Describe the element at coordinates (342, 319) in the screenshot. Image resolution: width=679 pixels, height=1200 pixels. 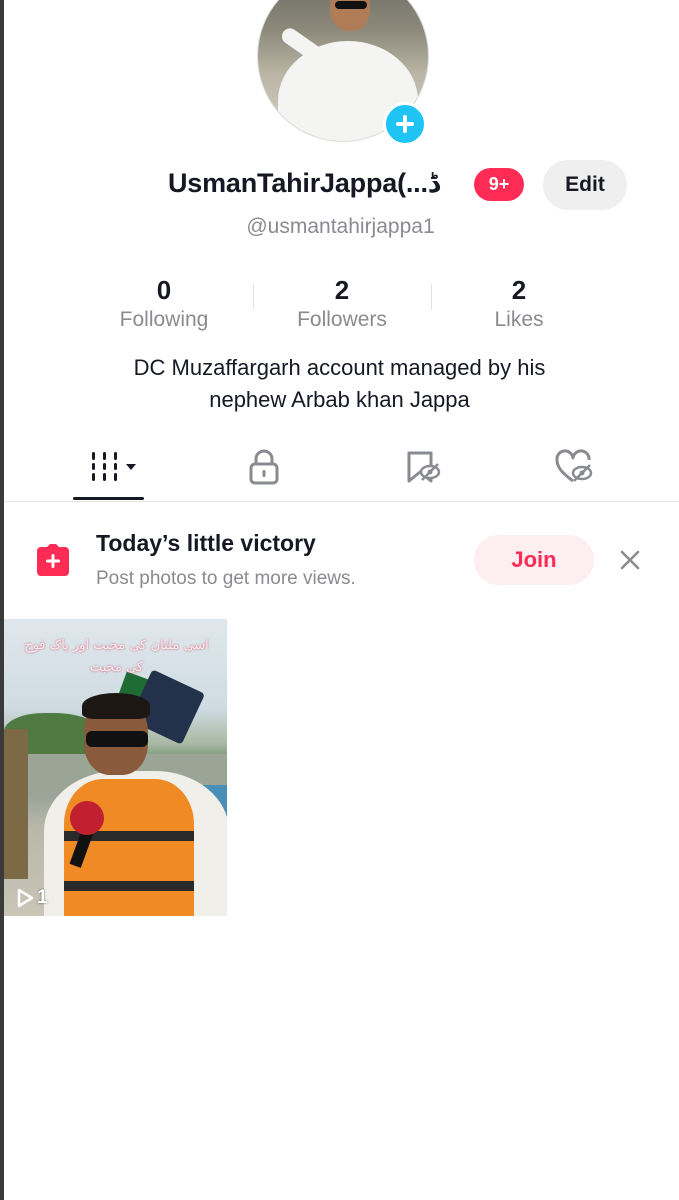
I see `stat-followers-label: Followers` at that location.